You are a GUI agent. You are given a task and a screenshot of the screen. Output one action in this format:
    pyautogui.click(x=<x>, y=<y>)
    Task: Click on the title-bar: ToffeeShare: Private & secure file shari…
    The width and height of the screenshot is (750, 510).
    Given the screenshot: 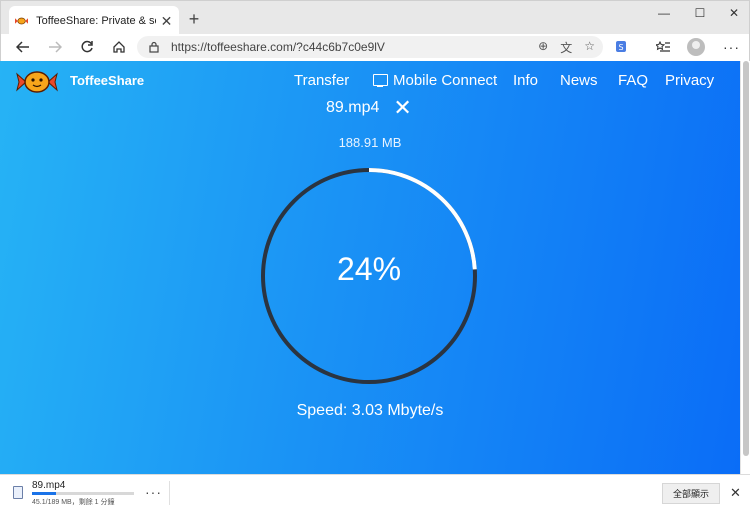 What is the action you would take?
    pyautogui.click(x=375, y=17)
    